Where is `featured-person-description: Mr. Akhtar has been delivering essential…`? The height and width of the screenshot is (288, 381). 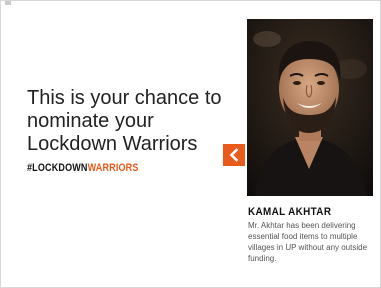
featured-person-description: Mr. Akhtar has been delivering essential… is located at coordinates (308, 242).